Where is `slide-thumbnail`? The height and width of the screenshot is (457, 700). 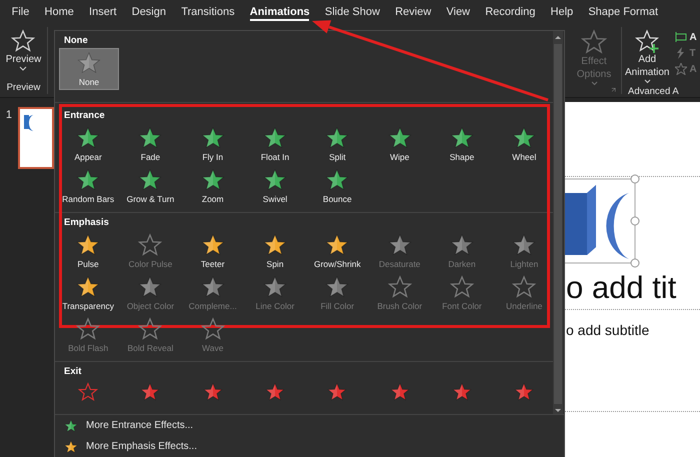 slide-thumbnail is located at coordinates (36, 138).